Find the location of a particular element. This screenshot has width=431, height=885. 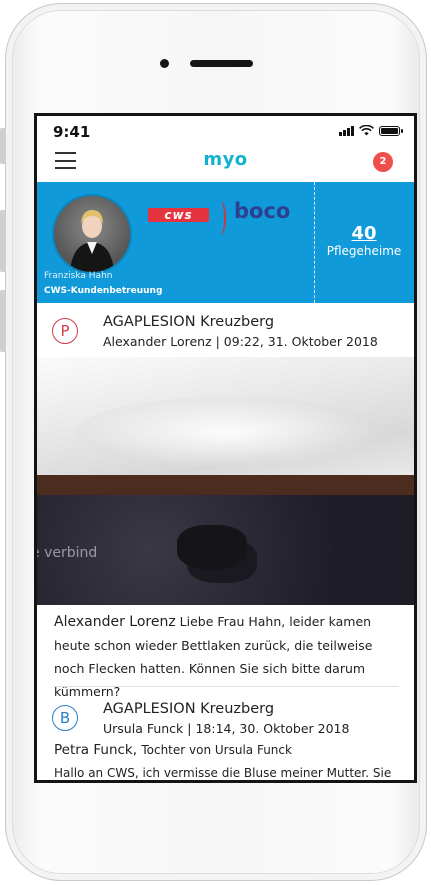

post-meta: Ursula Funck | 18:14, 30. Oktober 2018 is located at coordinates (226, 728).